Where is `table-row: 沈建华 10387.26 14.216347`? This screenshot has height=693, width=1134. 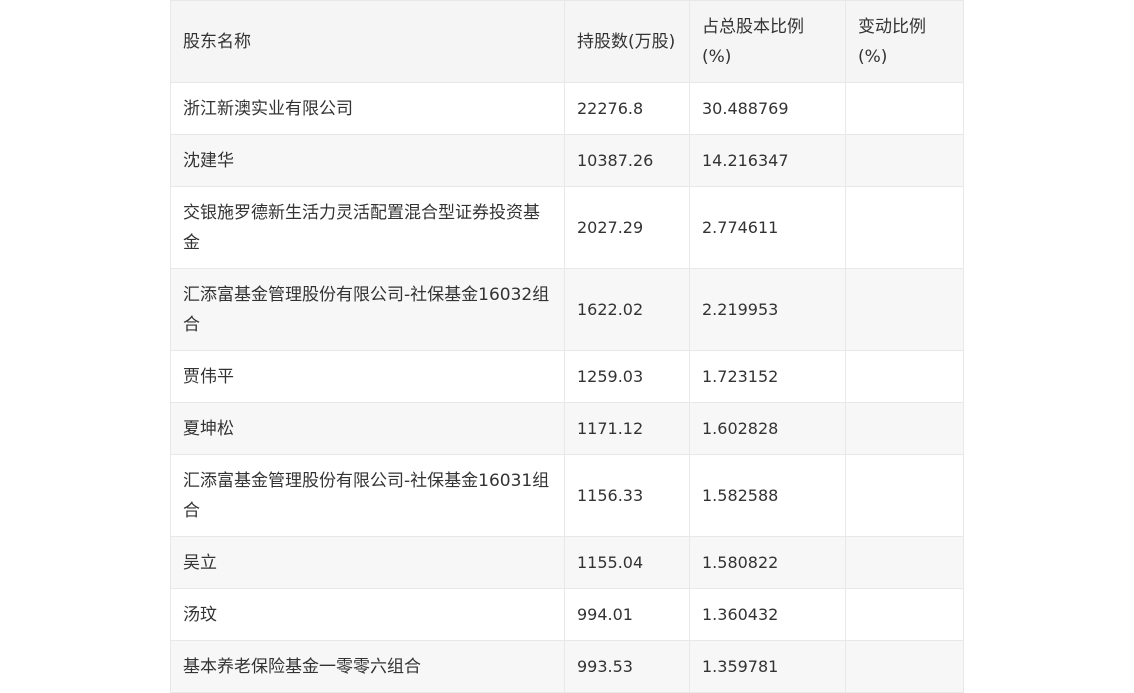 table-row: 沈建华 10387.26 14.216347 is located at coordinates (567, 160).